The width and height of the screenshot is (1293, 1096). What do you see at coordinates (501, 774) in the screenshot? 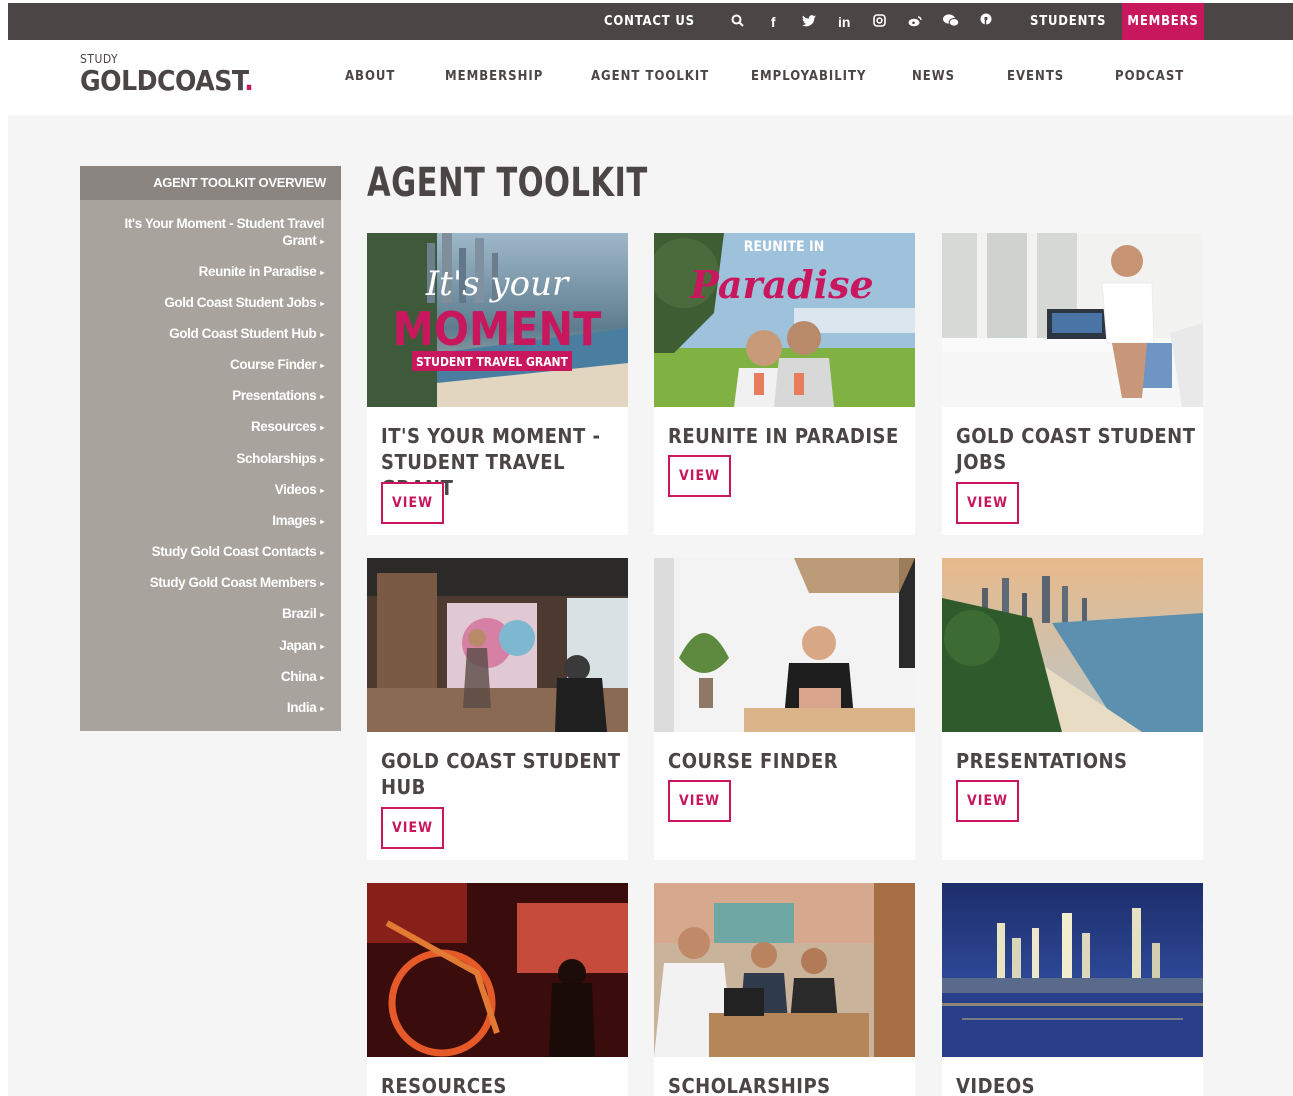
I see `card-title: GOLD COAST STUDENT HUB` at bounding box center [501, 774].